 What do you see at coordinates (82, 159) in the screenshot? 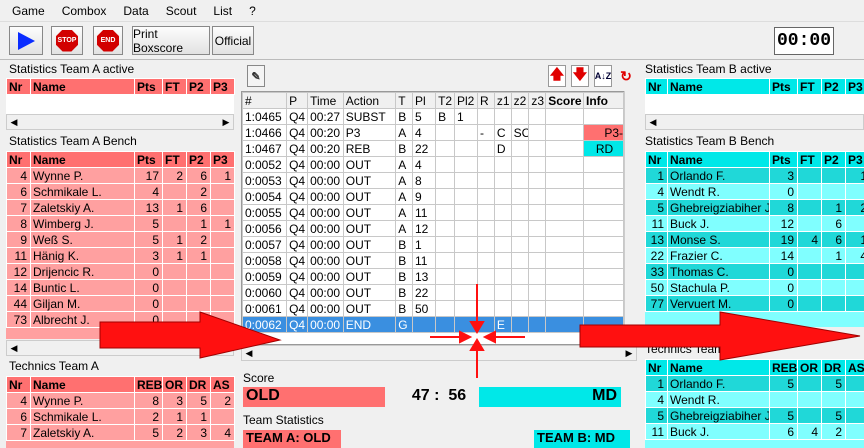
I see `team-a-bench-col-name: Name` at bounding box center [82, 159].